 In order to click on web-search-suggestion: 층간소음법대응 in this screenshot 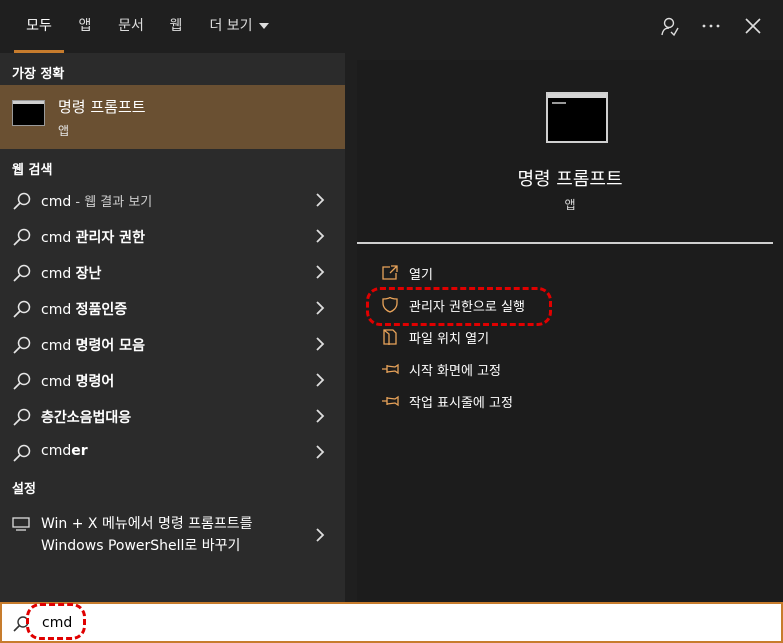, I will do `click(86, 418)`.